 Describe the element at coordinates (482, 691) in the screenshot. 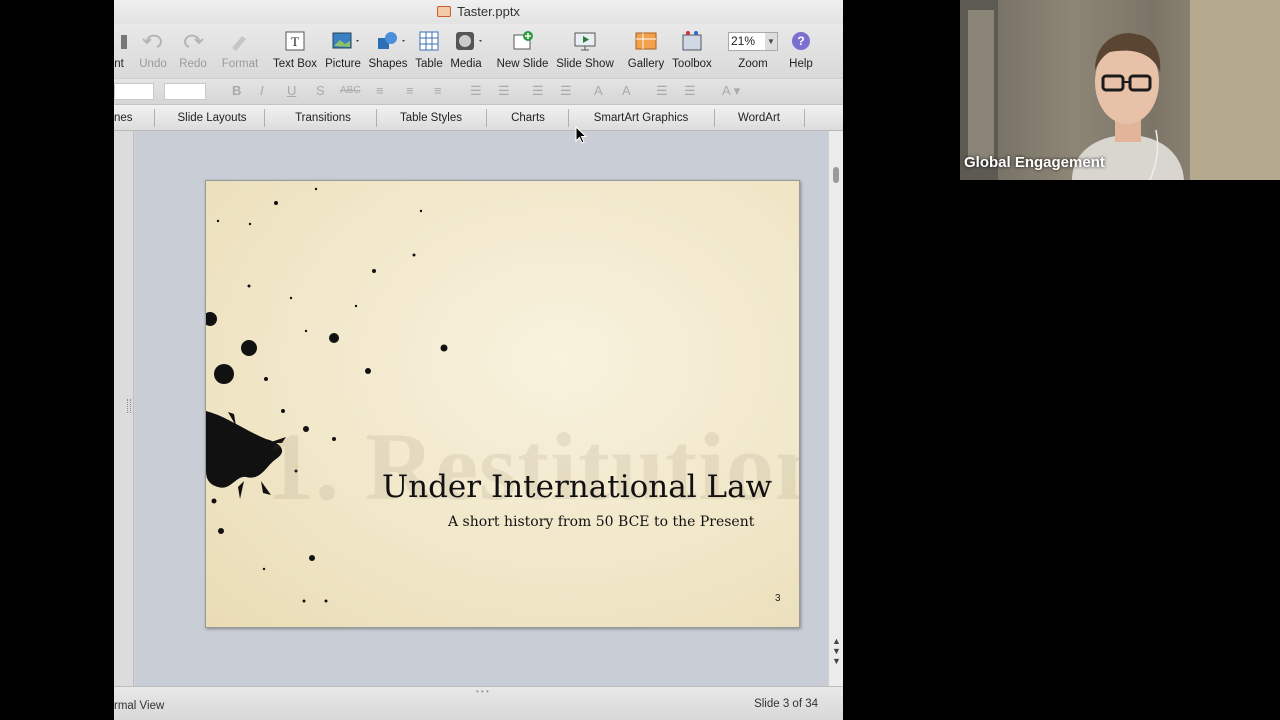

I see `resize-grip-icon: • • •` at that location.